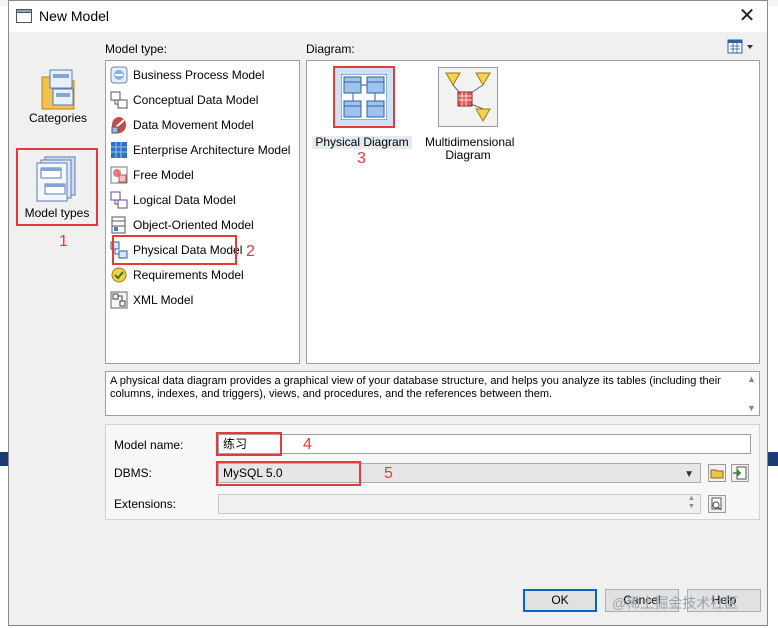  Describe the element at coordinates (196, 100) in the screenshot. I see `list-item-label: Conceptual Data Model` at that location.